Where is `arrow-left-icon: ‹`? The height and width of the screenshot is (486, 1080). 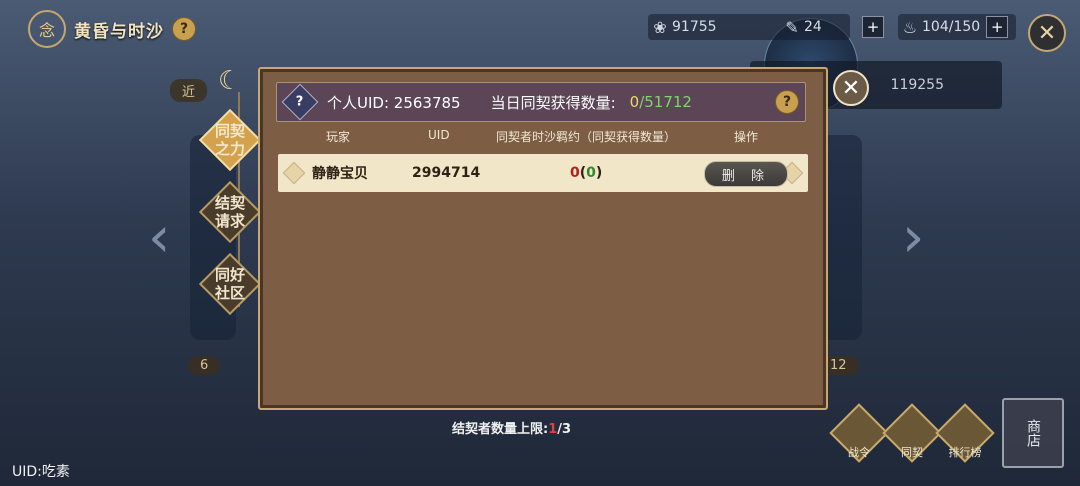 arrow-left-icon: ‹ is located at coordinates (159, 237).